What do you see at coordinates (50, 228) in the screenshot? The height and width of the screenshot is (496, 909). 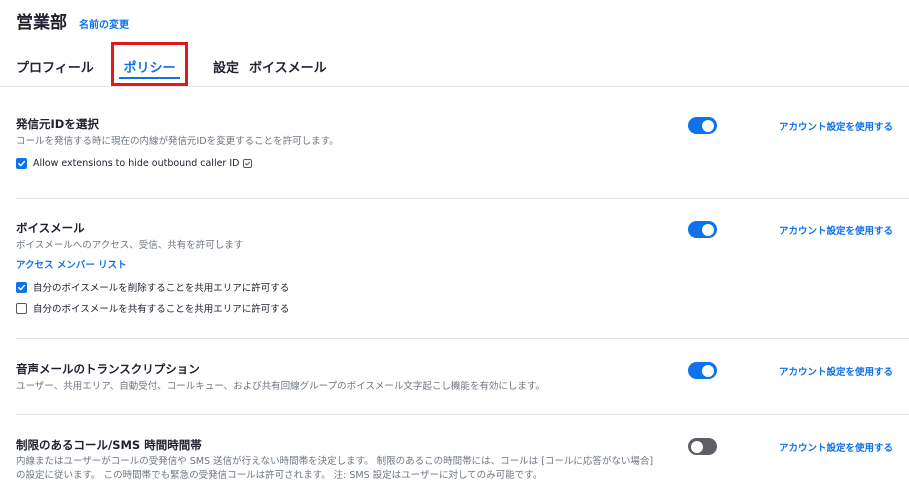 I see `voicemail-title: ボイスメール` at bounding box center [50, 228].